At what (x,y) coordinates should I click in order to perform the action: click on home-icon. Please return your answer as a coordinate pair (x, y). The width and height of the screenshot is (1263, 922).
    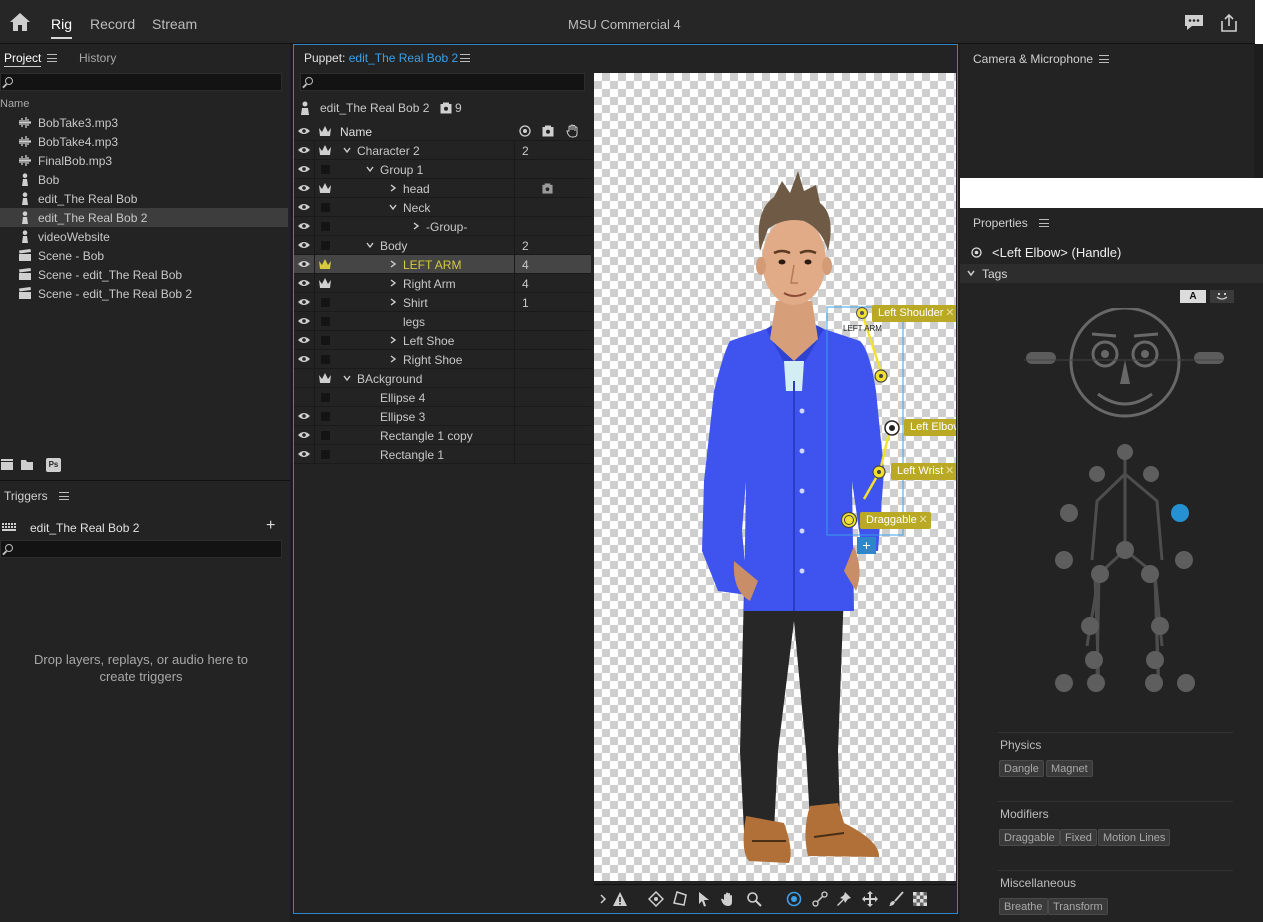
    Looking at the image, I should click on (20, 22).